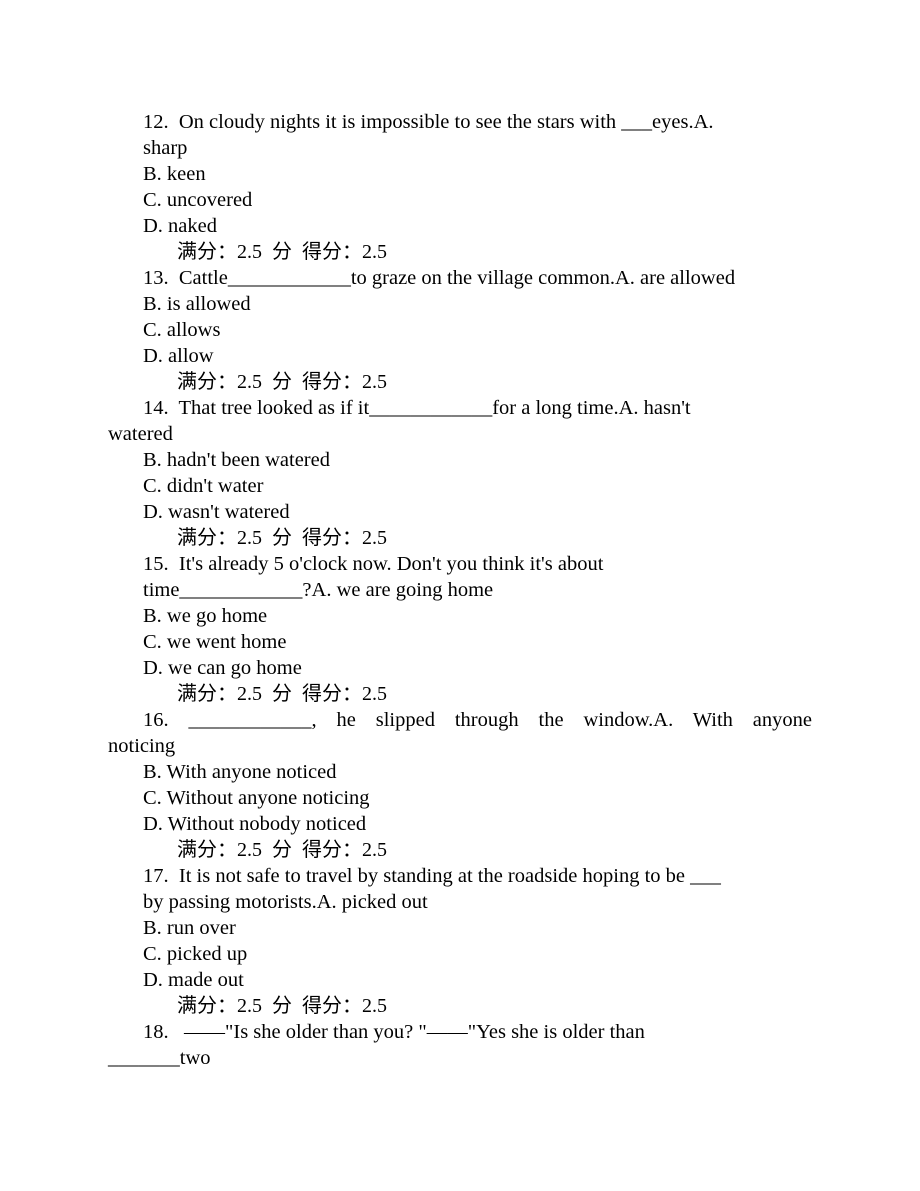 The image size is (920, 1191). What do you see at coordinates (240, 772) in the screenshot?
I see `question-16-option-b: B. With anyone noticed` at bounding box center [240, 772].